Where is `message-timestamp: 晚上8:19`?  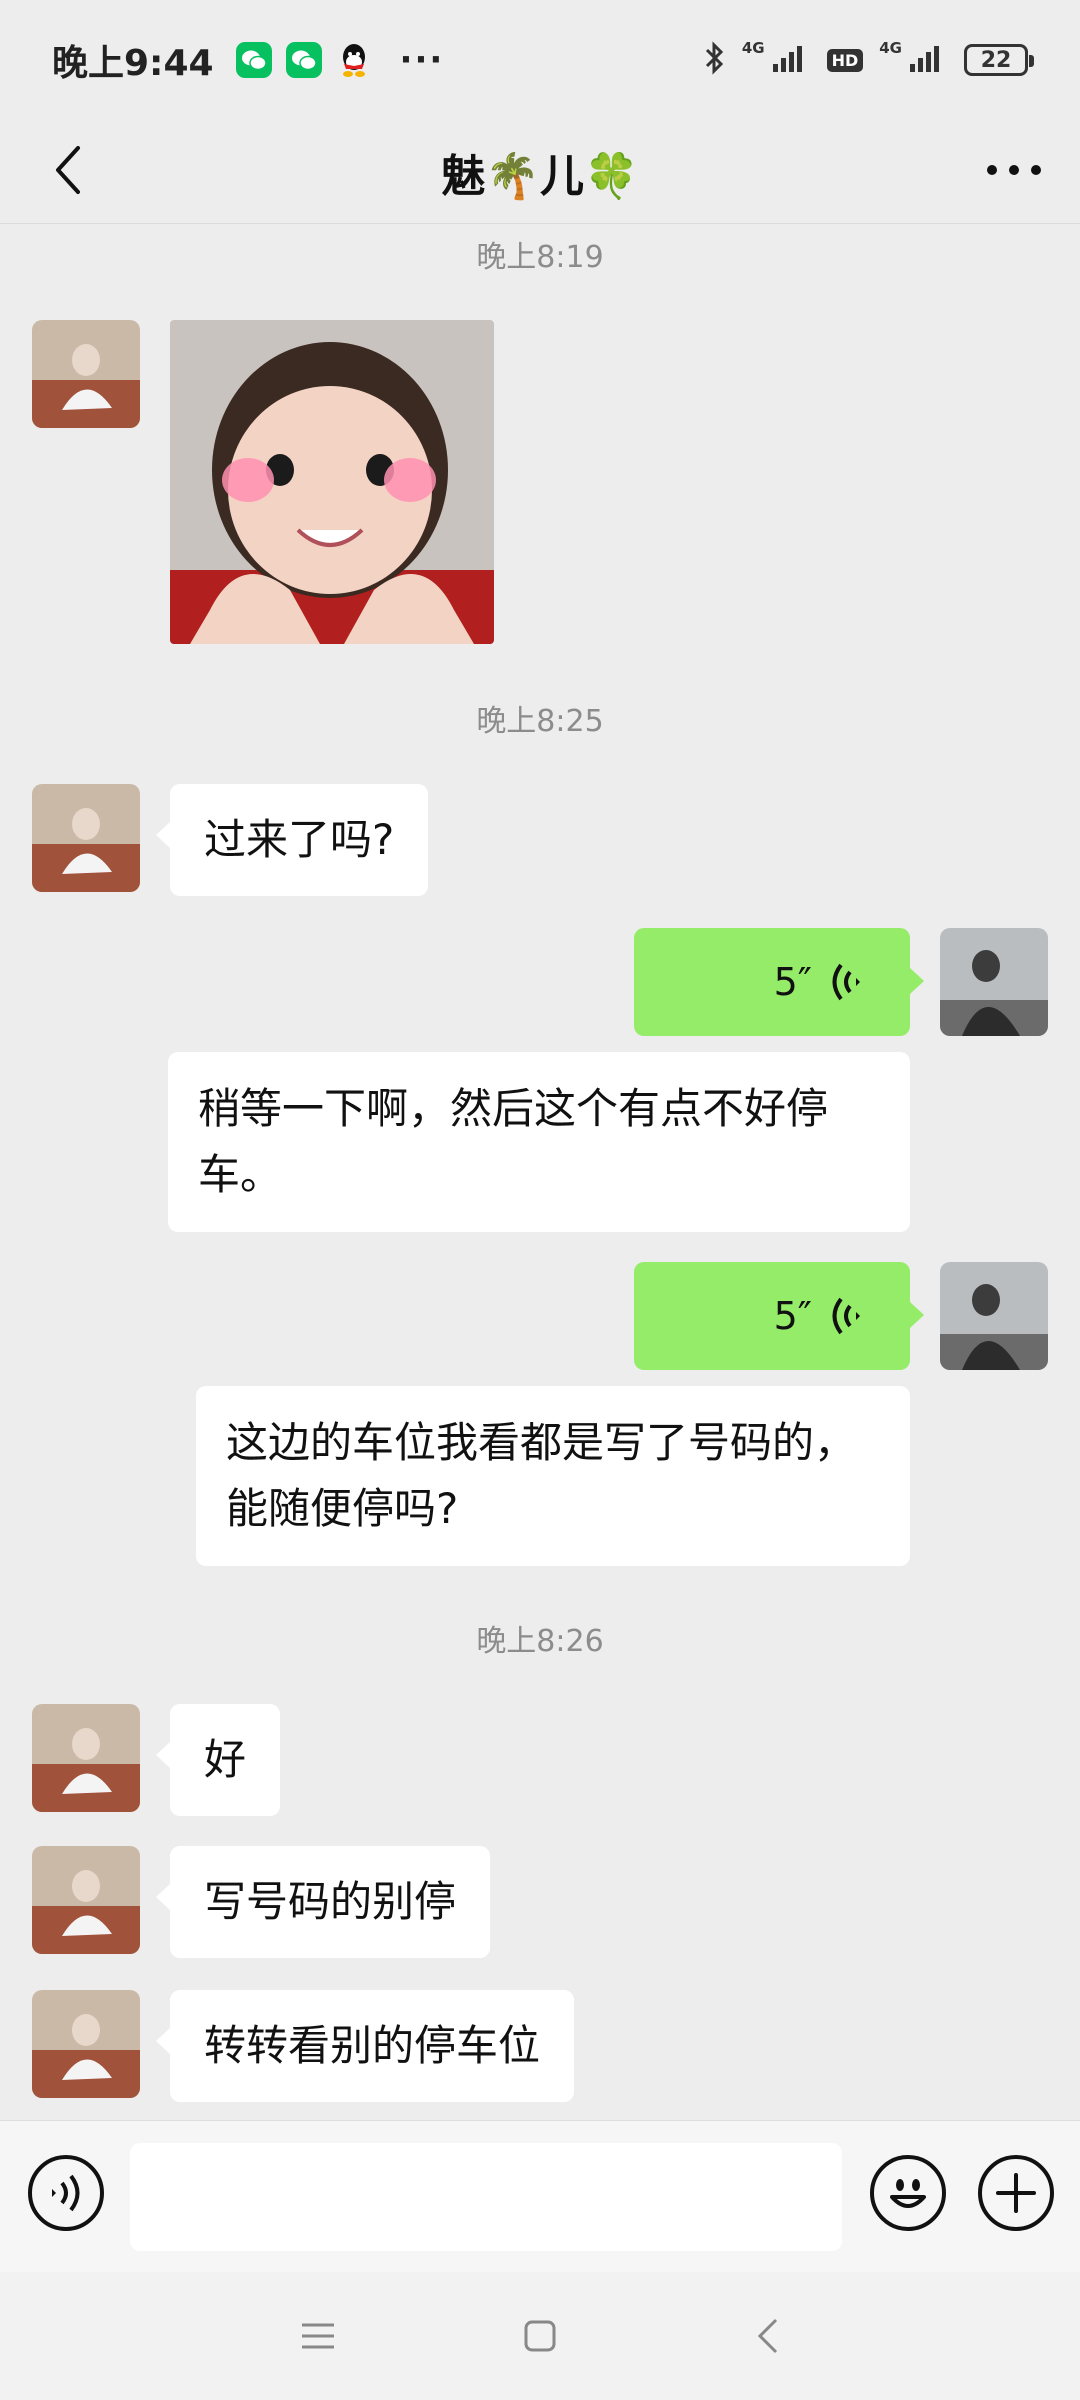
message-timestamp: 晚上8:19 is located at coordinates (540, 257).